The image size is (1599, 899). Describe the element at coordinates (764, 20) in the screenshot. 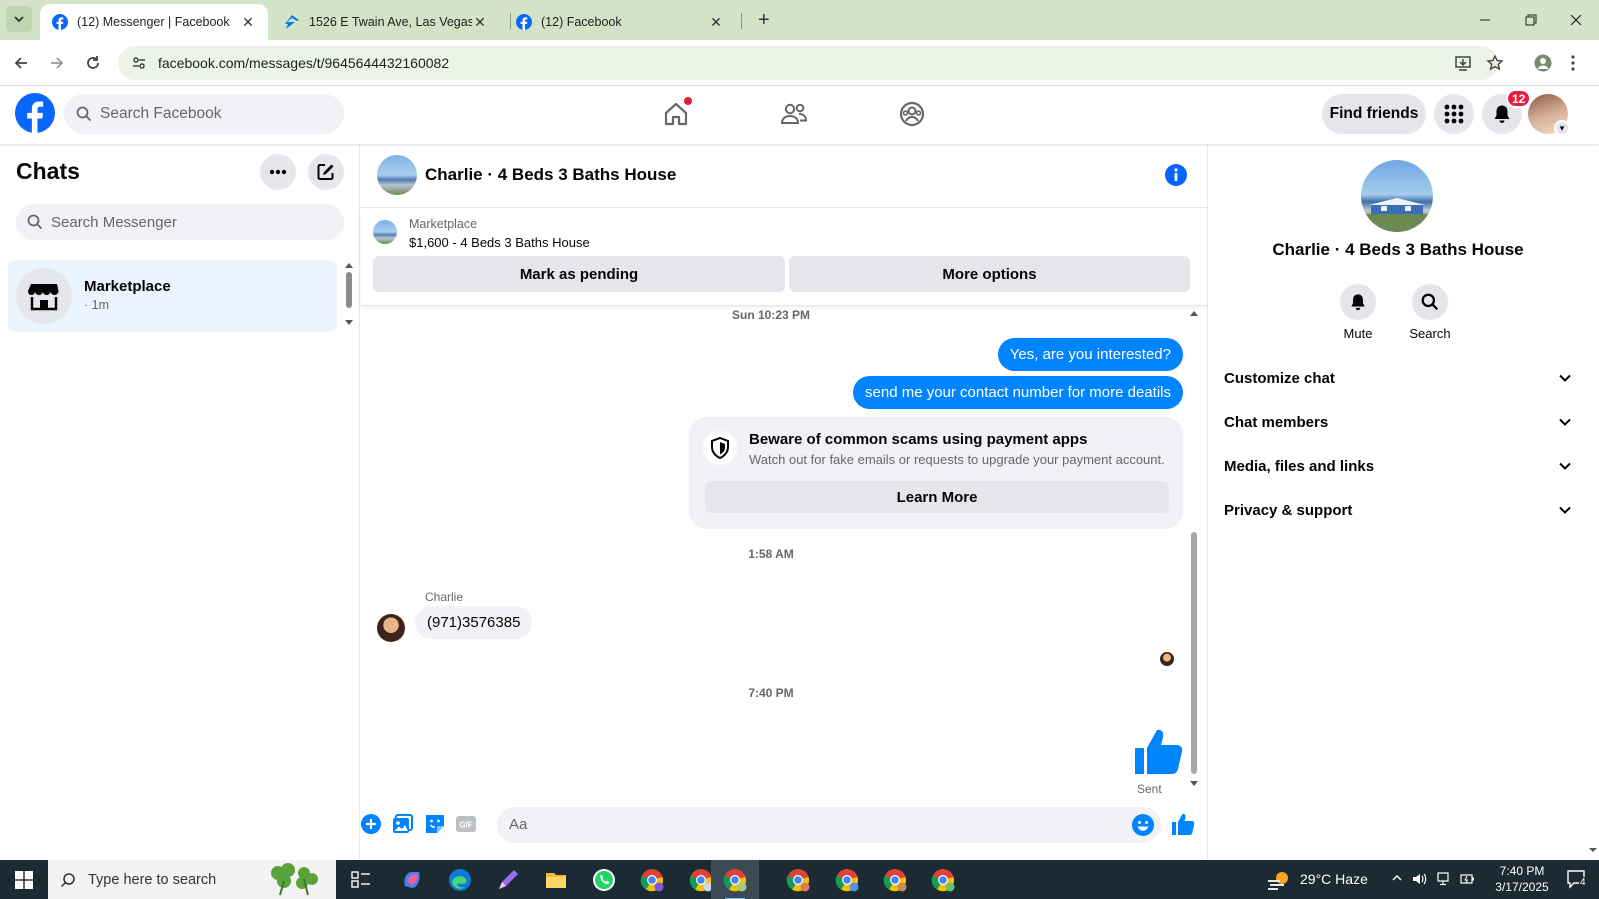

I see `new-tab-button: +` at that location.